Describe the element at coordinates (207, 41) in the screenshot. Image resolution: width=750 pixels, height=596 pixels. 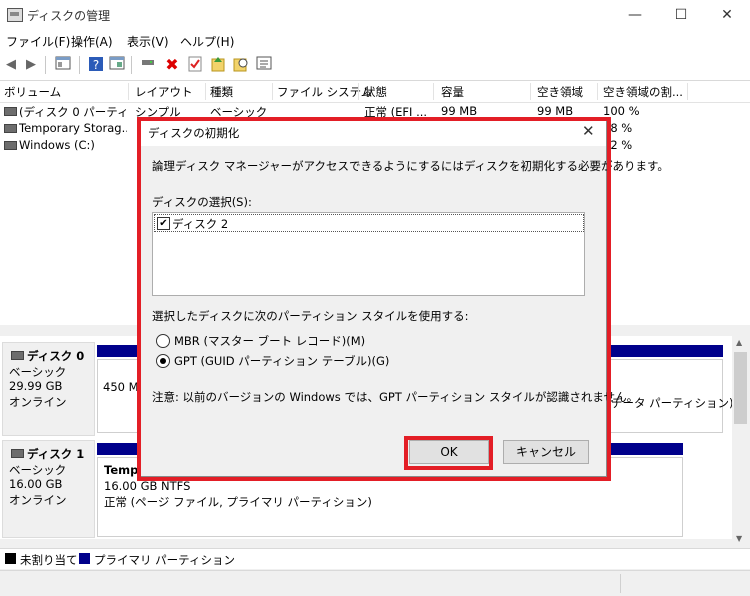
I see `menu-help: ヘルプ(H)` at that location.